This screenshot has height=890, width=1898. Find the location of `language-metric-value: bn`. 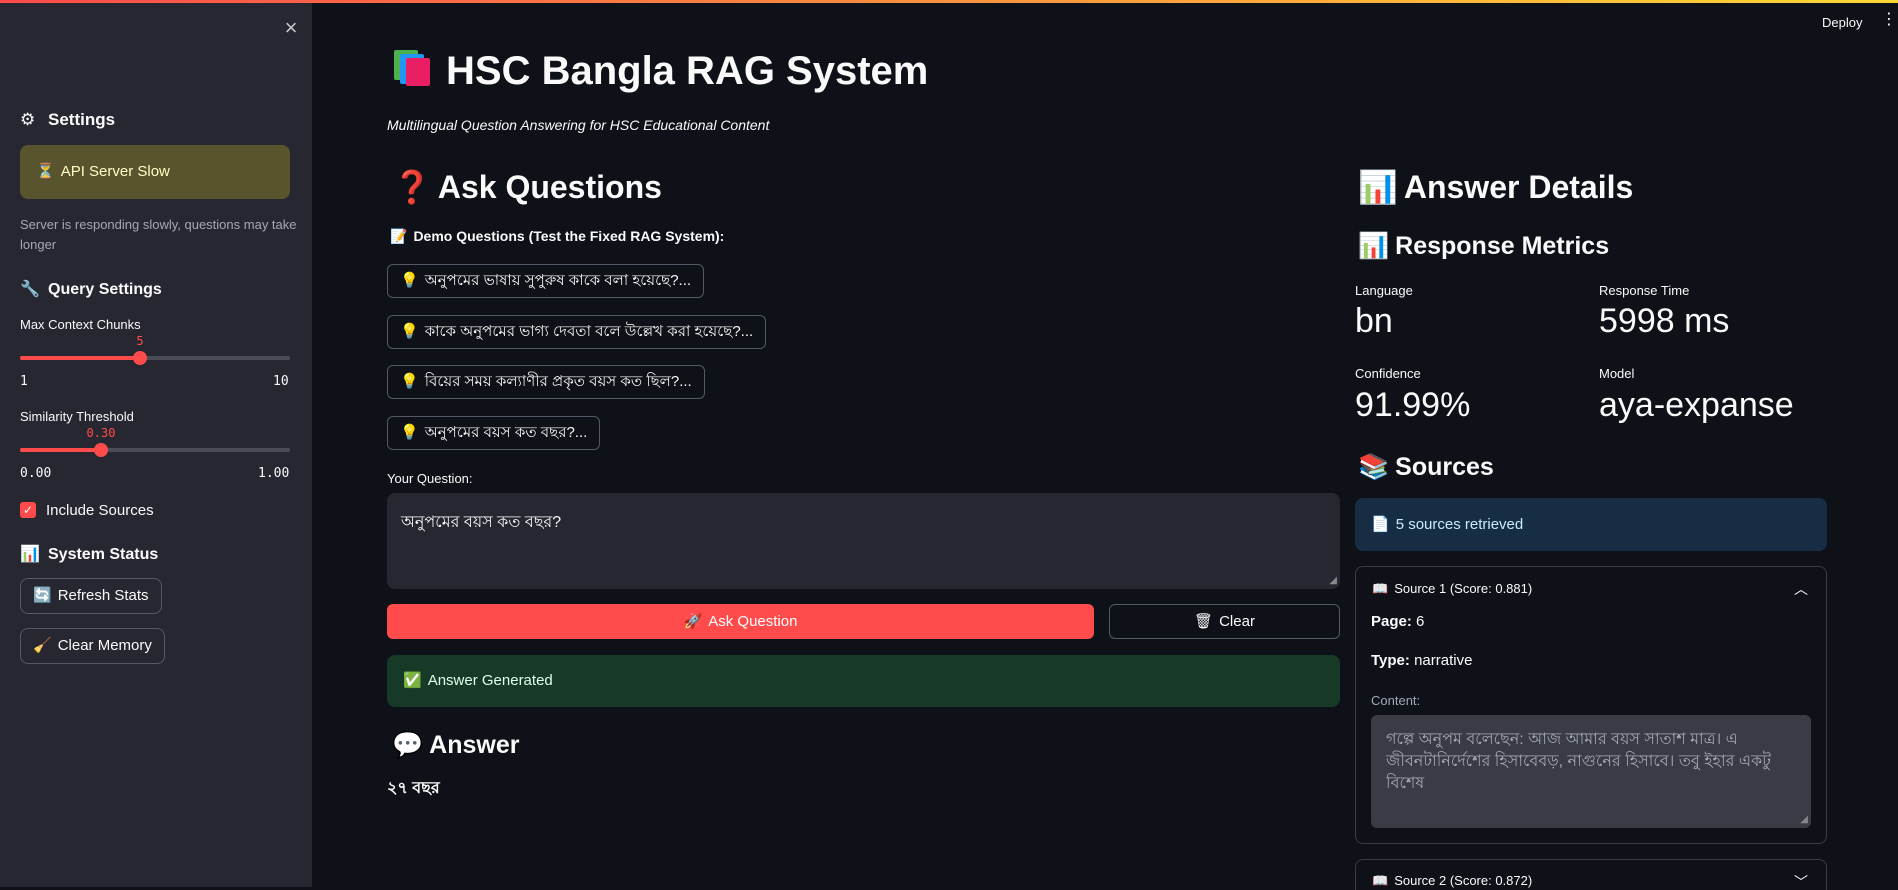

language-metric-value: bn is located at coordinates (1374, 321).